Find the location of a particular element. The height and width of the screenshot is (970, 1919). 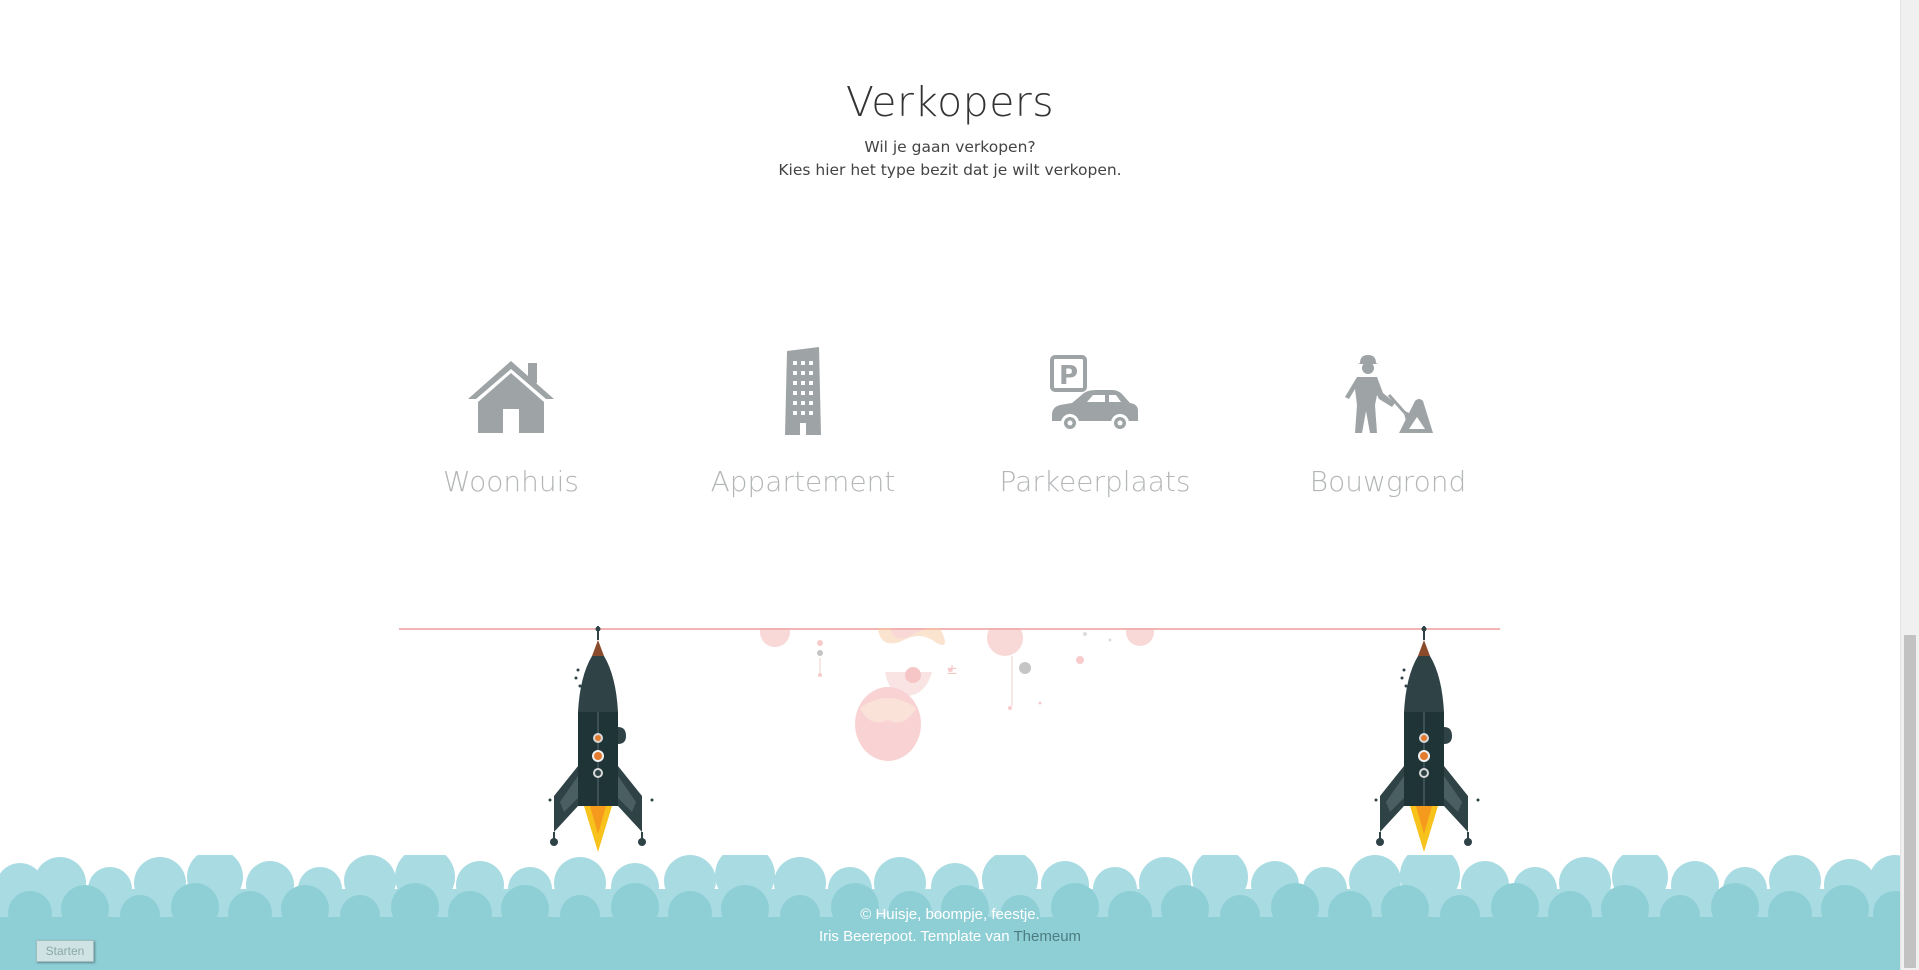

category-woonhuis: Woonhuis is located at coordinates (511, 419).